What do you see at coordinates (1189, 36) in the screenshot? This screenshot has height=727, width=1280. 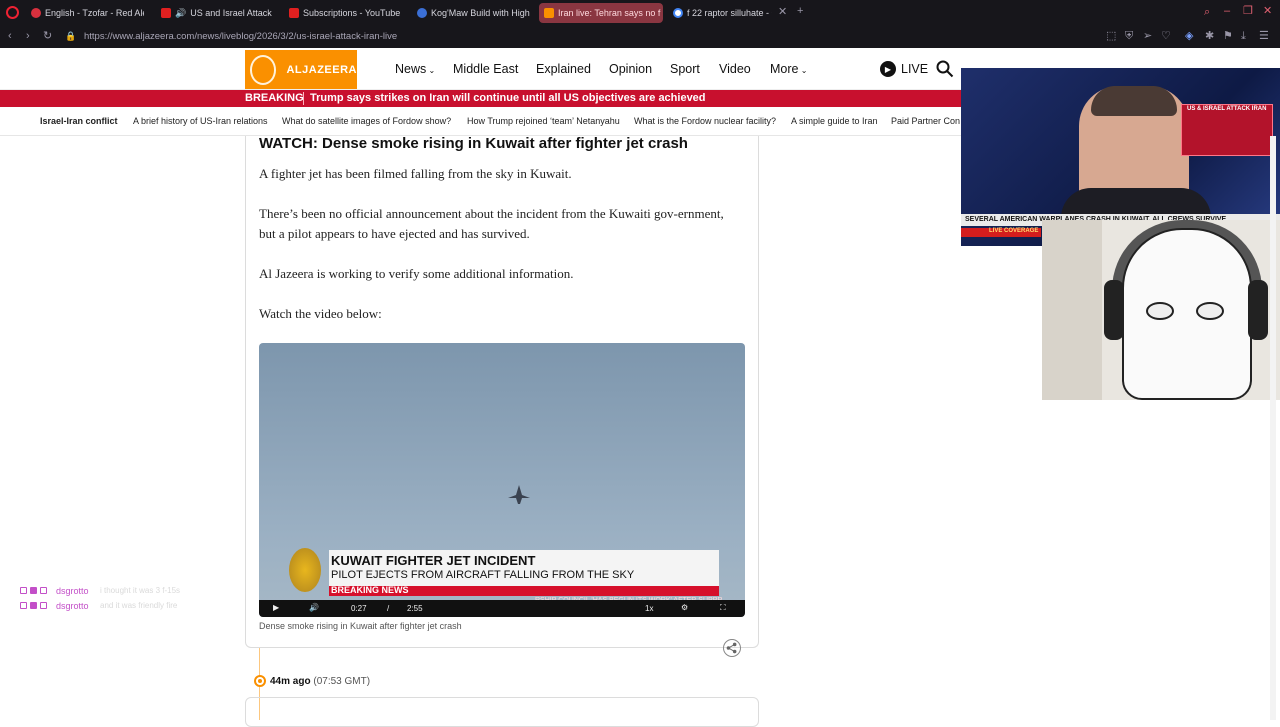 I see `wallet-icon: ◈` at bounding box center [1189, 36].